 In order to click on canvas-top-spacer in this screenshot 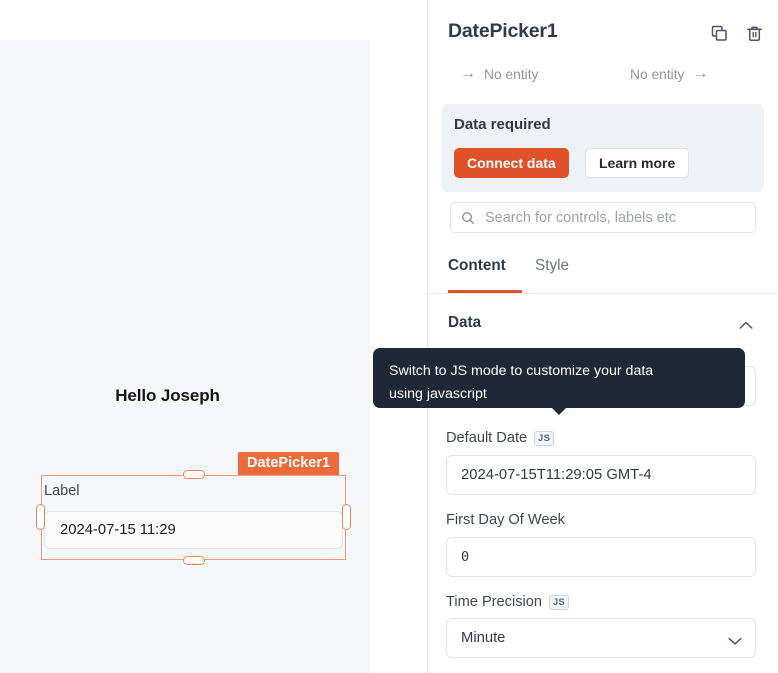, I will do `click(185, 20)`.